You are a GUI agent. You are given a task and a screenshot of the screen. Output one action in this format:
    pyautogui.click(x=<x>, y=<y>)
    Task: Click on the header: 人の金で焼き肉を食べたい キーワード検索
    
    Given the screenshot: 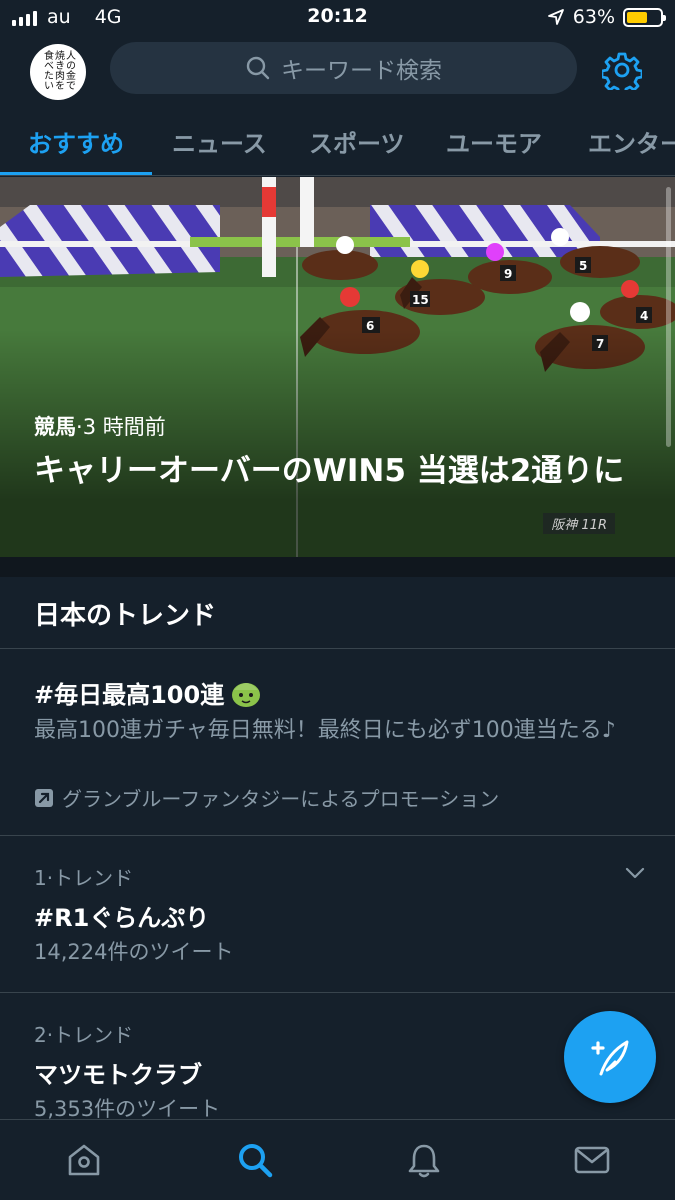 What is the action you would take?
    pyautogui.click(x=337, y=71)
    